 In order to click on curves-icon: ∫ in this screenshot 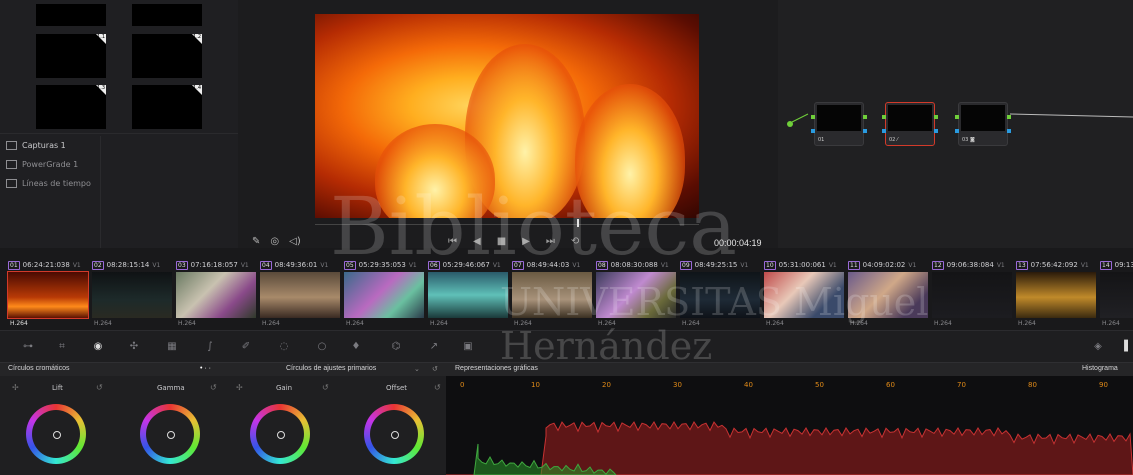, I will do `click(210, 347)`.